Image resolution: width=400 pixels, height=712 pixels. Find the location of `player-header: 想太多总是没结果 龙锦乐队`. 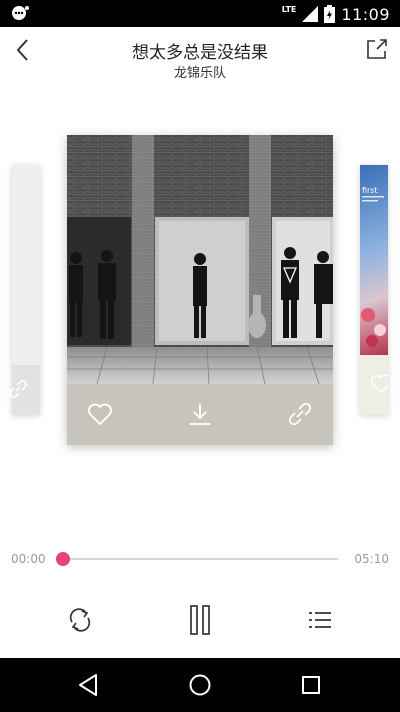

player-header: 想太多总是没结果 龙锦乐队 is located at coordinates (200, 57).